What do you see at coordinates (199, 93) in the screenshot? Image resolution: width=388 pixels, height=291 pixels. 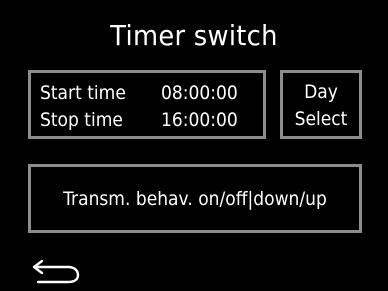 I see `start-time-value: 08:00:00` at bounding box center [199, 93].